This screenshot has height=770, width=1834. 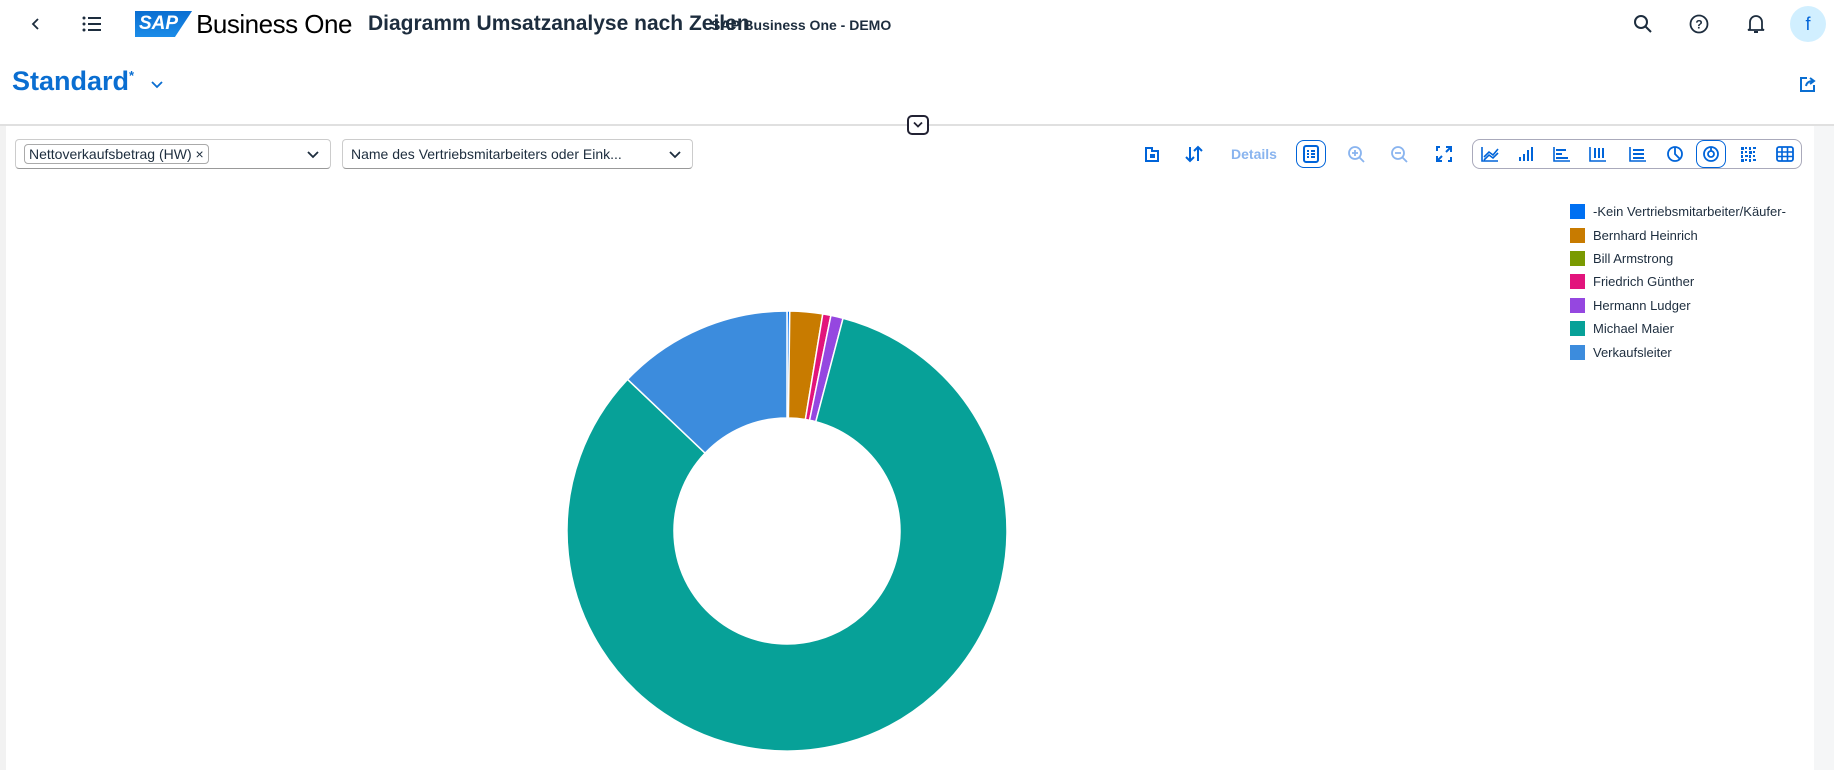 I want to click on search-button, so click(x=1643, y=24).